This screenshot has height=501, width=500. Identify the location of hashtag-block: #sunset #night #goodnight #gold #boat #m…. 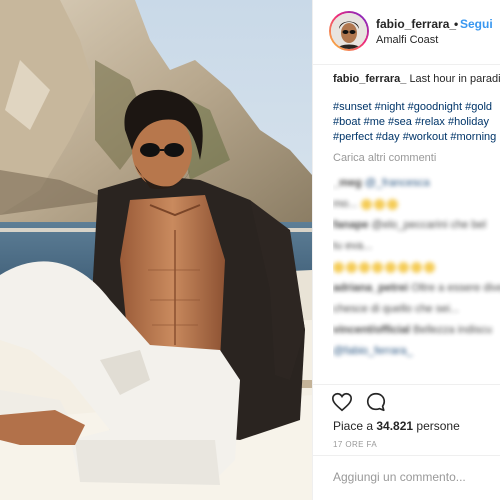
(416, 122).